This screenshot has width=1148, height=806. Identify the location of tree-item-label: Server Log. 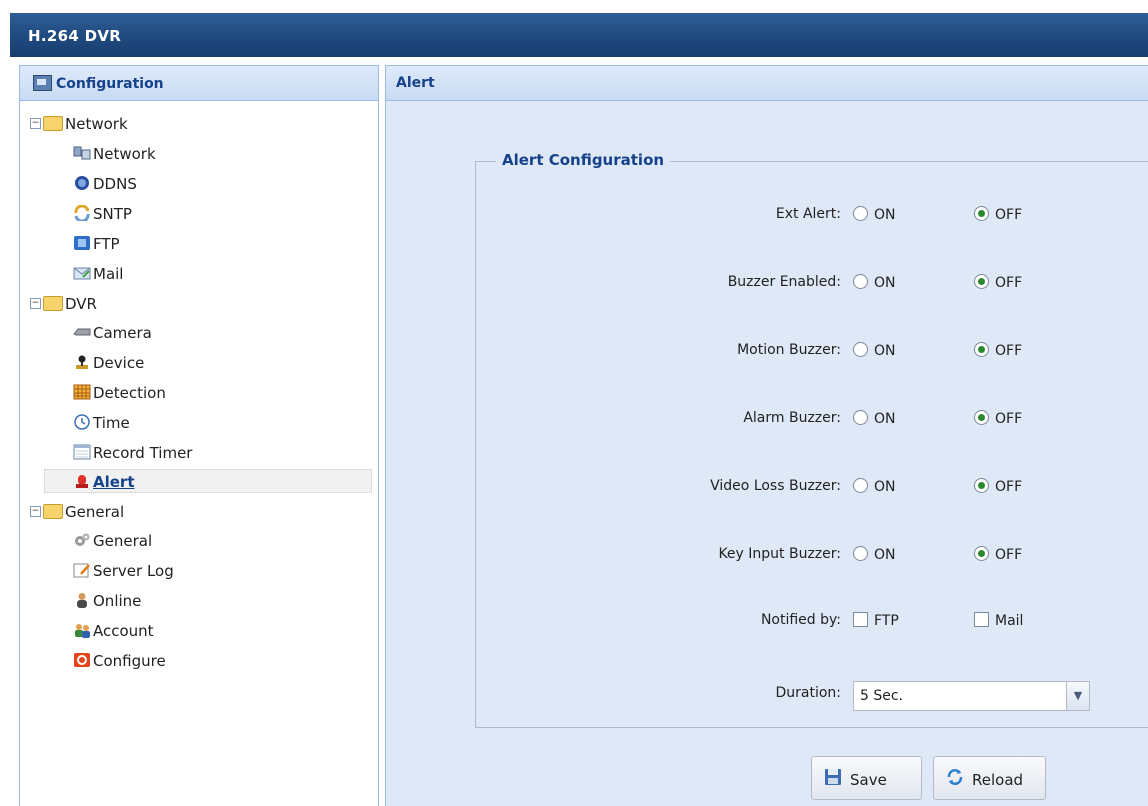
(133, 571).